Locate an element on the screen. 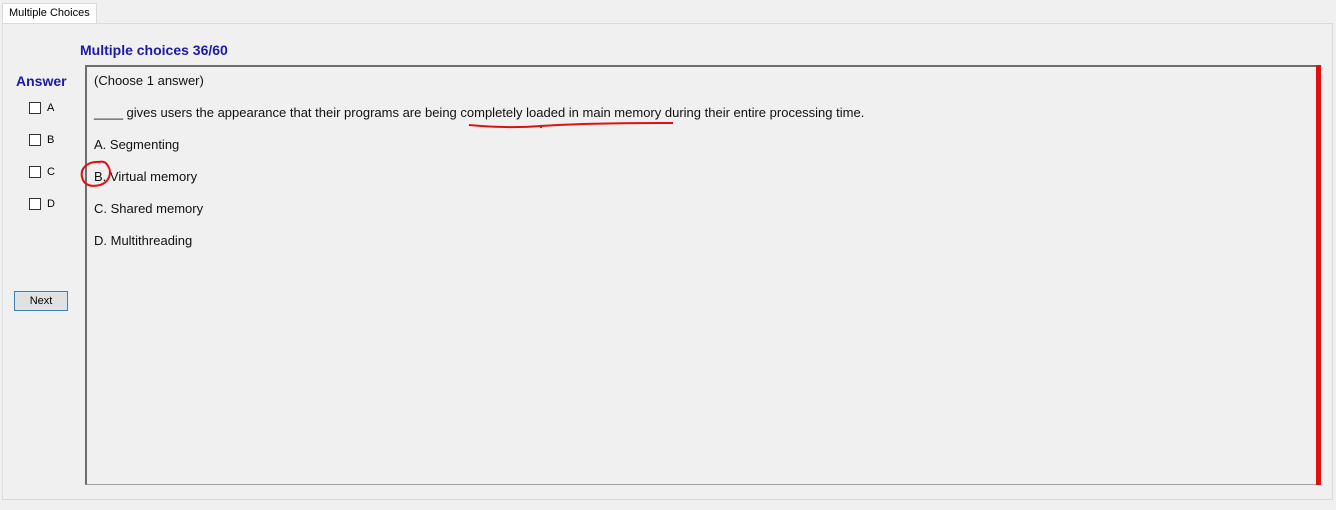 This screenshot has width=1336, height=510. tab-strip: Multiple Choices is located at coordinates (668, 12).